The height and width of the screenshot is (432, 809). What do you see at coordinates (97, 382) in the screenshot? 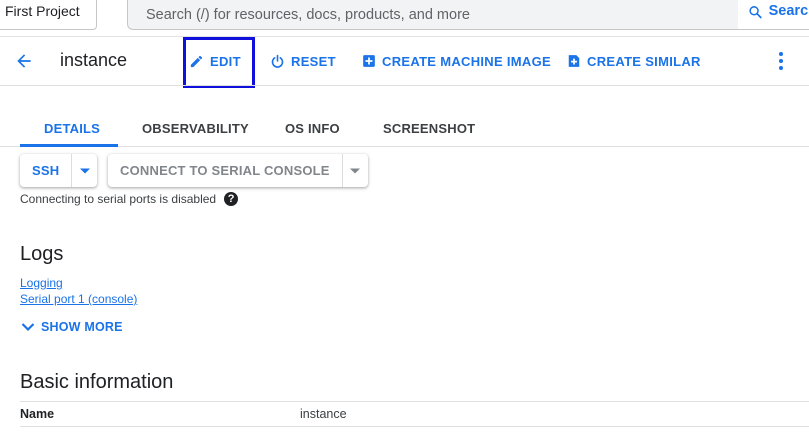
I see `basic-info-title: Basic information` at bounding box center [97, 382].